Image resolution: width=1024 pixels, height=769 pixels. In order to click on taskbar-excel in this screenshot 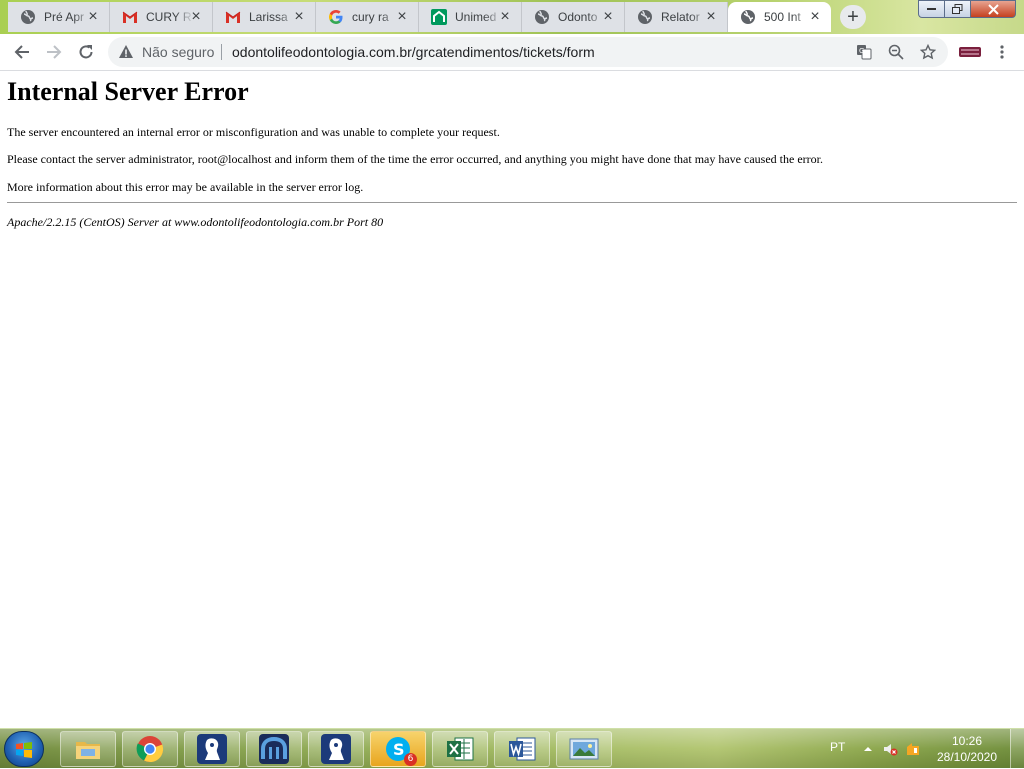, I will do `click(460, 749)`.